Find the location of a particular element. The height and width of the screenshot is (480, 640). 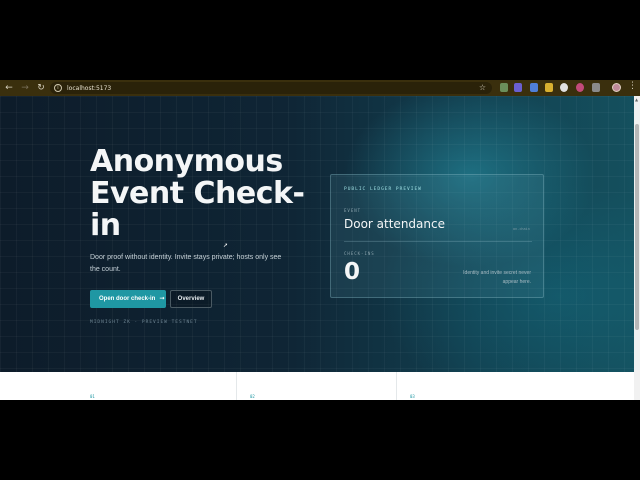

card-divider is located at coordinates (438, 241).